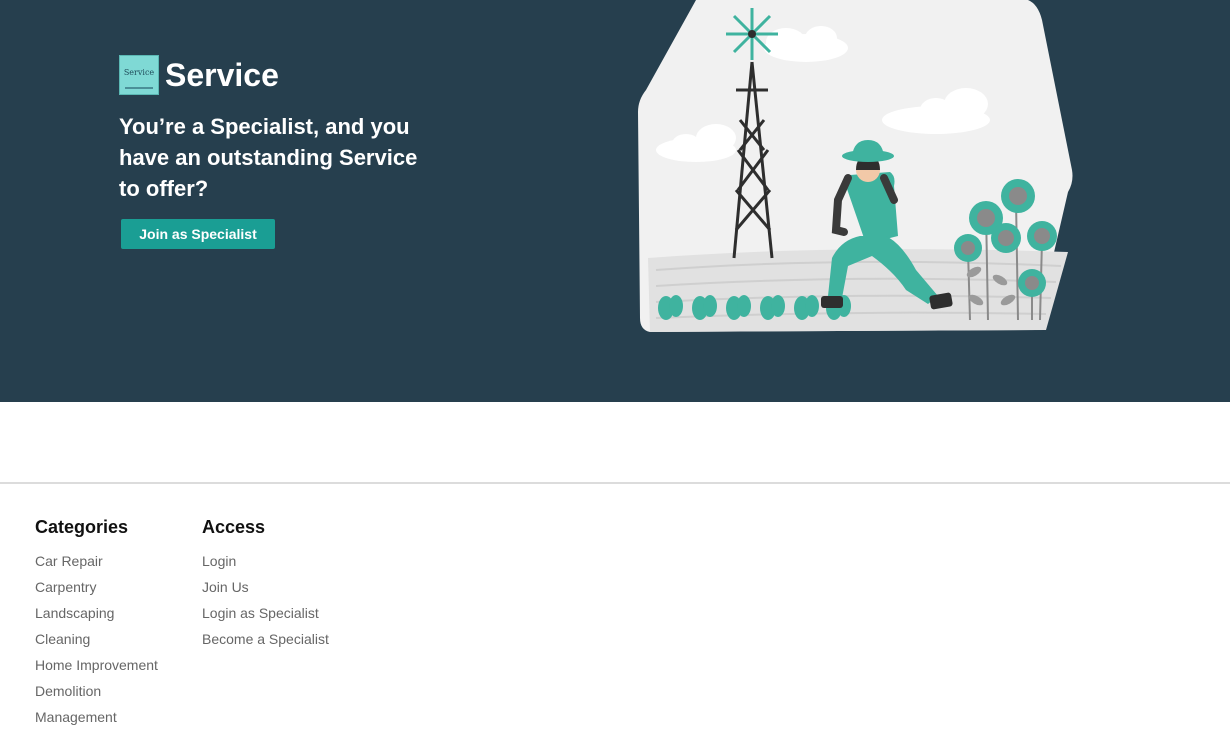  What do you see at coordinates (96, 691) in the screenshot?
I see `category-link-demolition: Demolition` at bounding box center [96, 691].